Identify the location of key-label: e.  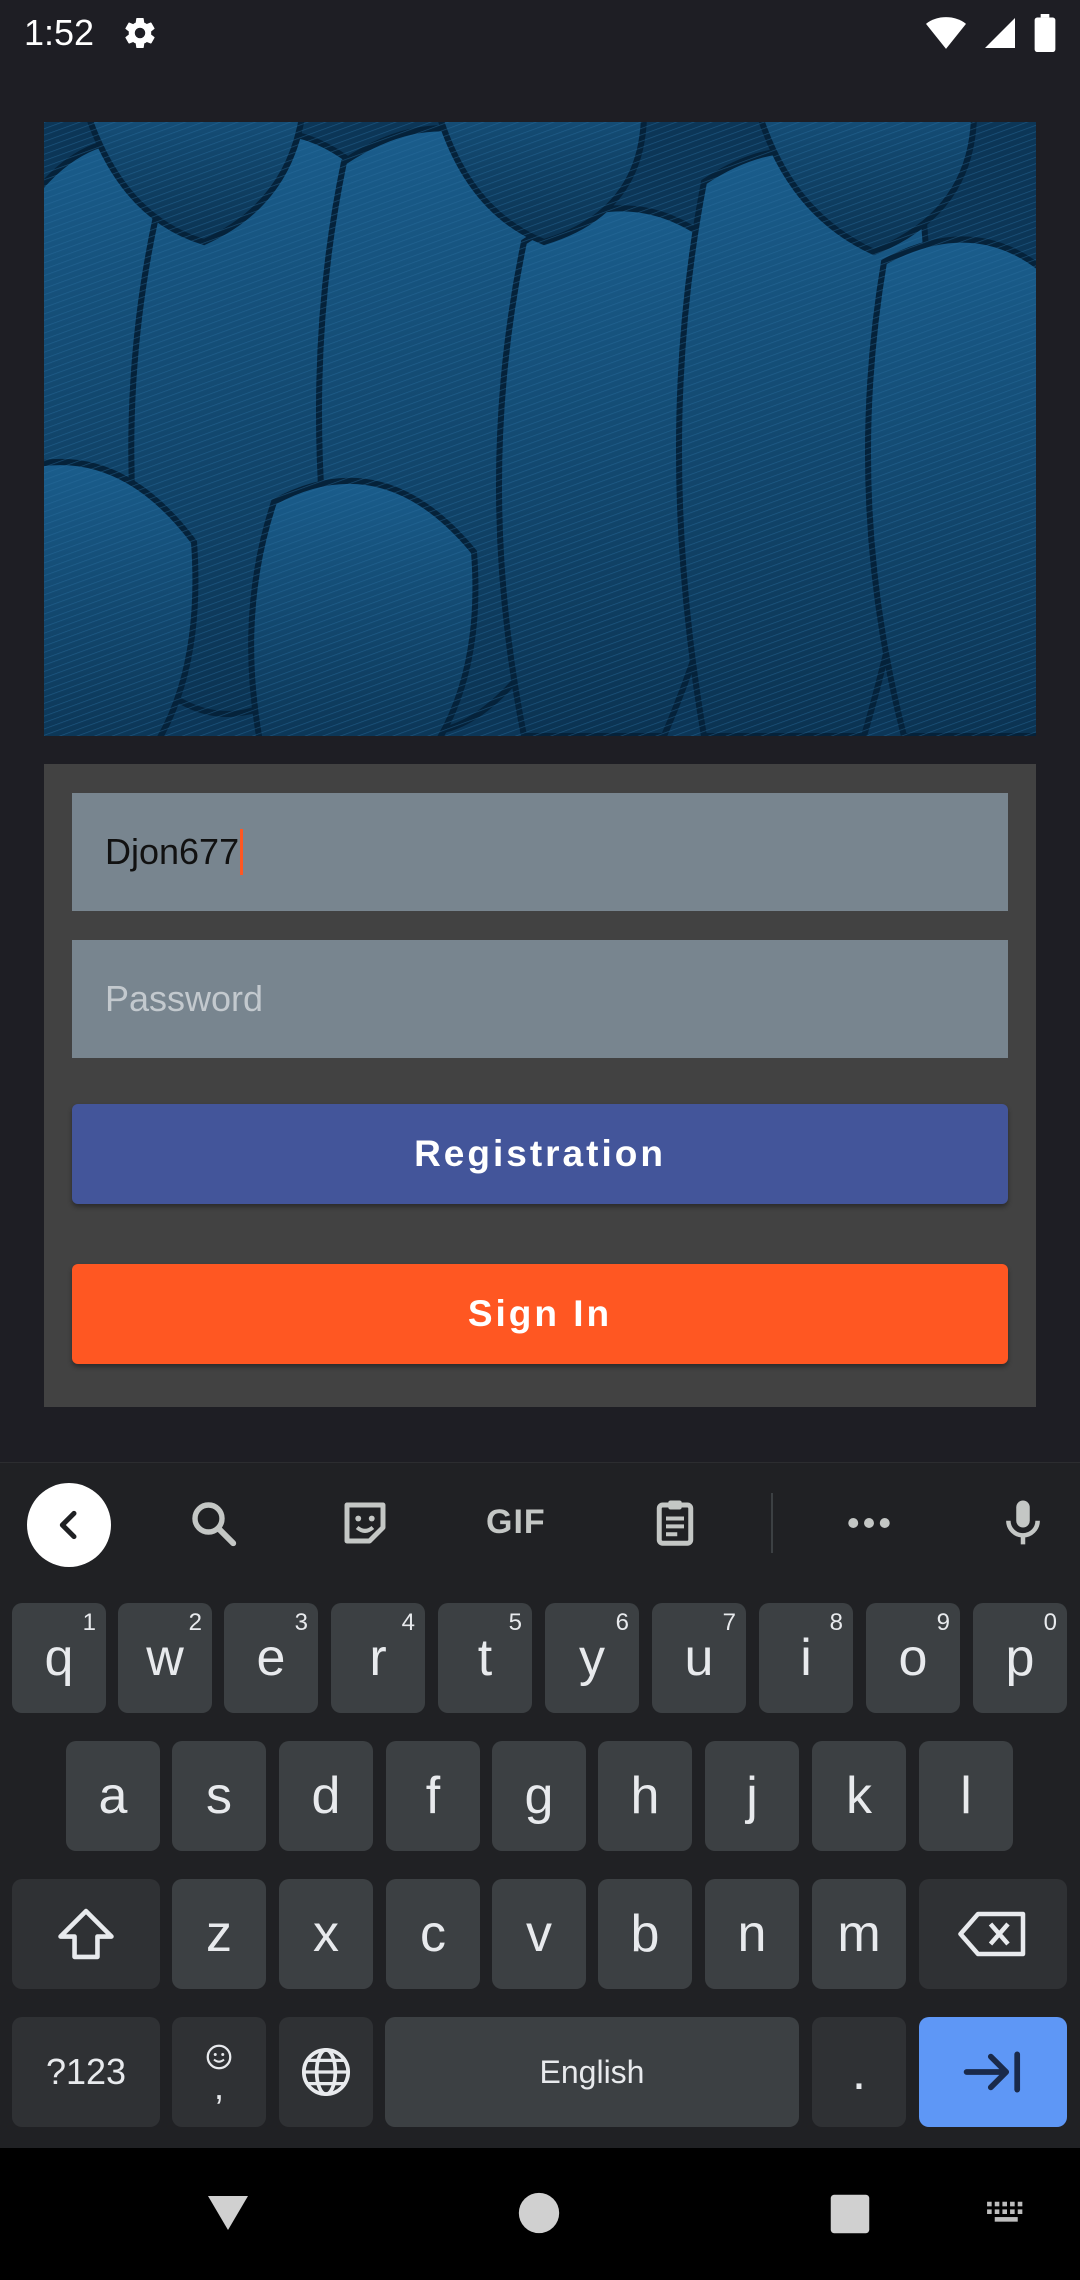
(271, 1658).